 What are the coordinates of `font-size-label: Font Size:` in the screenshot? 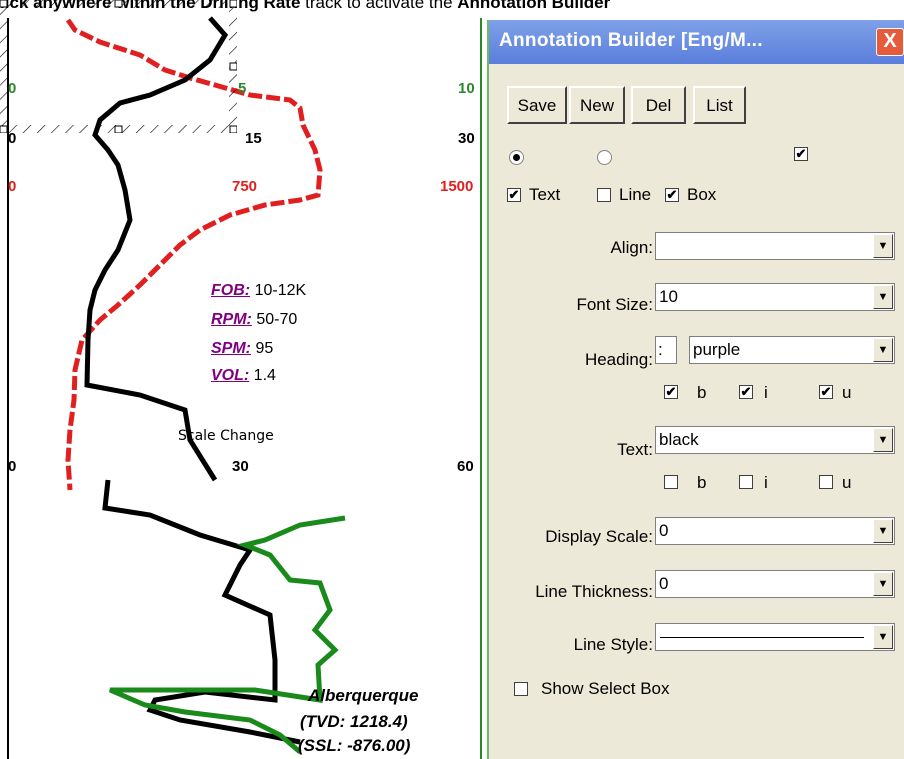 It's located at (614, 304).